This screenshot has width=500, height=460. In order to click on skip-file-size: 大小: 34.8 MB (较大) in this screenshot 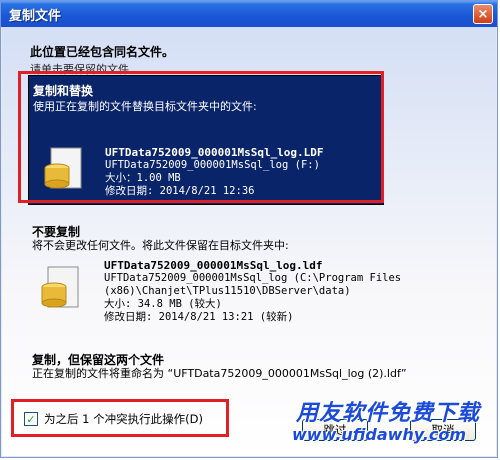, I will do `click(163, 304)`.